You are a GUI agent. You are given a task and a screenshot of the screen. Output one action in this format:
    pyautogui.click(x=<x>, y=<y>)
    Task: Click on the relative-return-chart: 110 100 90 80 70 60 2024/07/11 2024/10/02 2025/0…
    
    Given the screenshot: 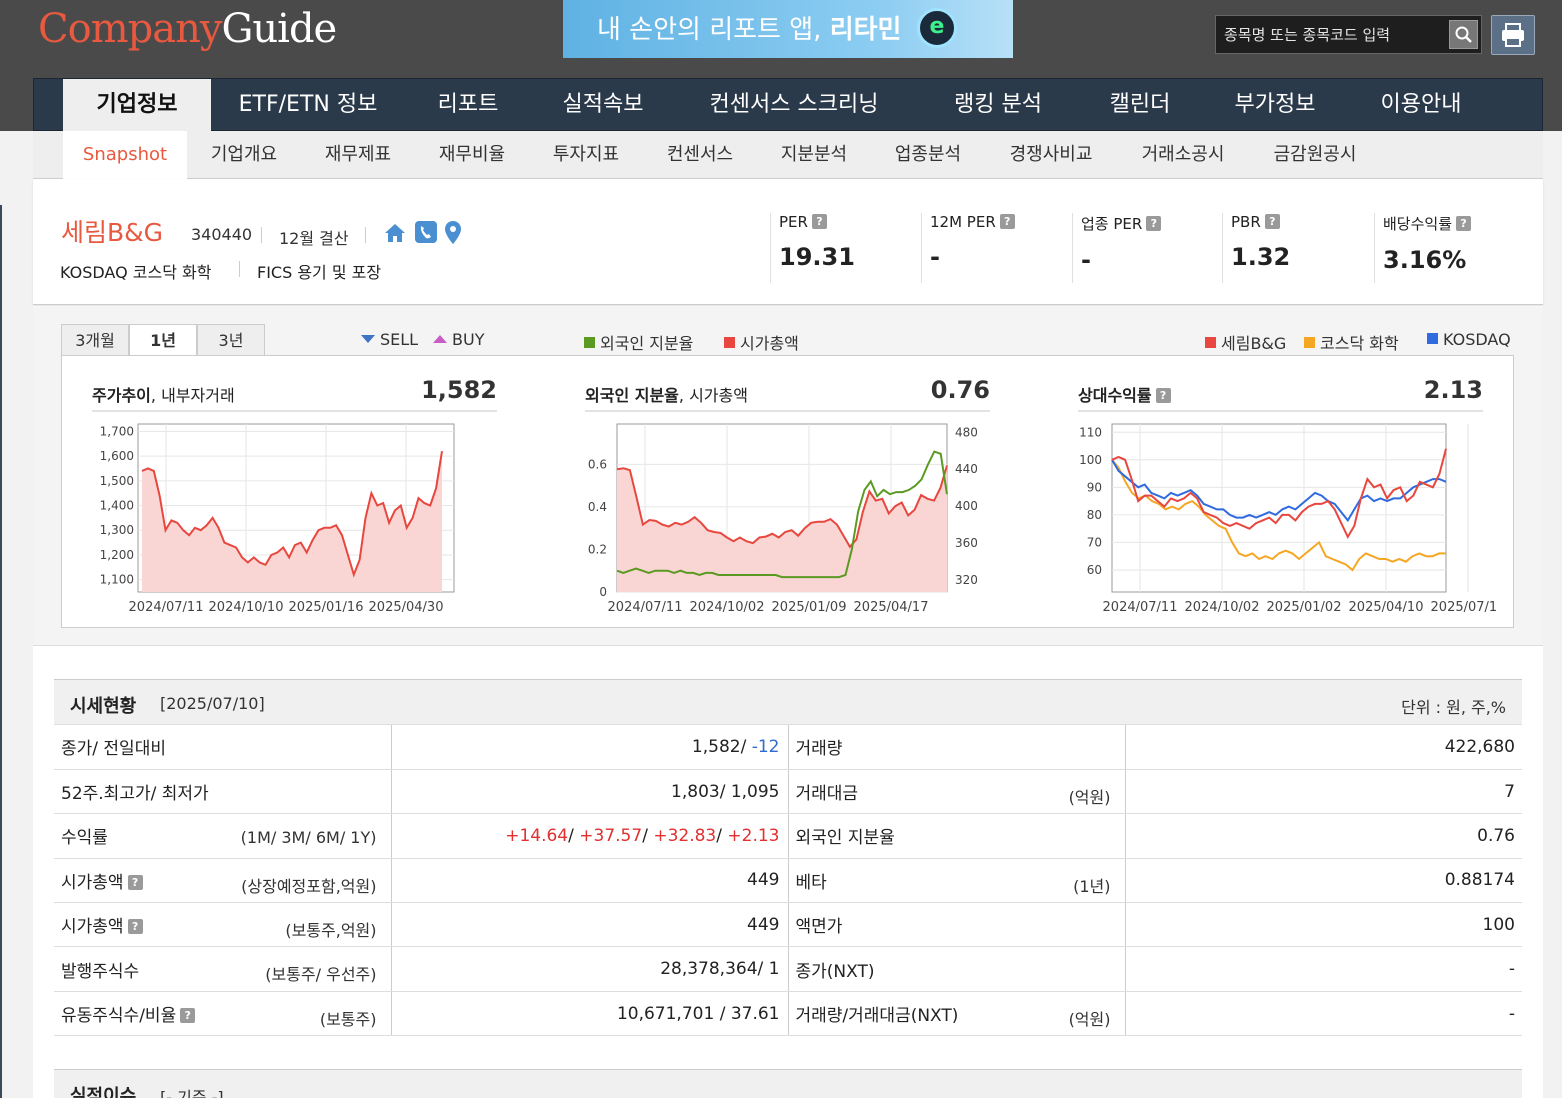 What is the action you would take?
    pyautogui.click(x=1288, y=519)
    